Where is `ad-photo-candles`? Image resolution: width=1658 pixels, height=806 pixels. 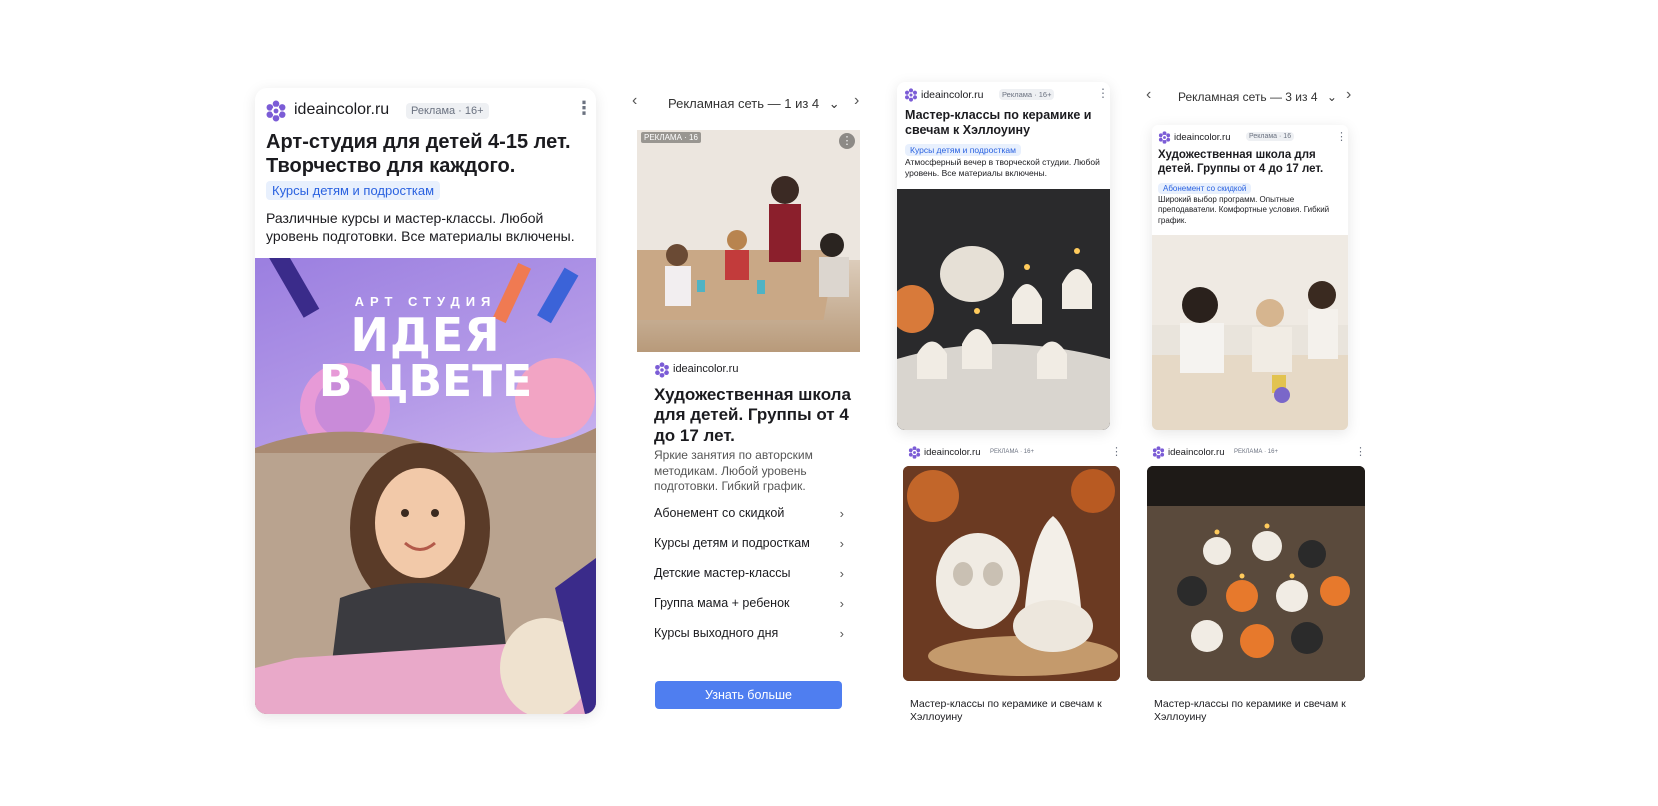 ad-photo-candles is located at coordinates (1003, 309).